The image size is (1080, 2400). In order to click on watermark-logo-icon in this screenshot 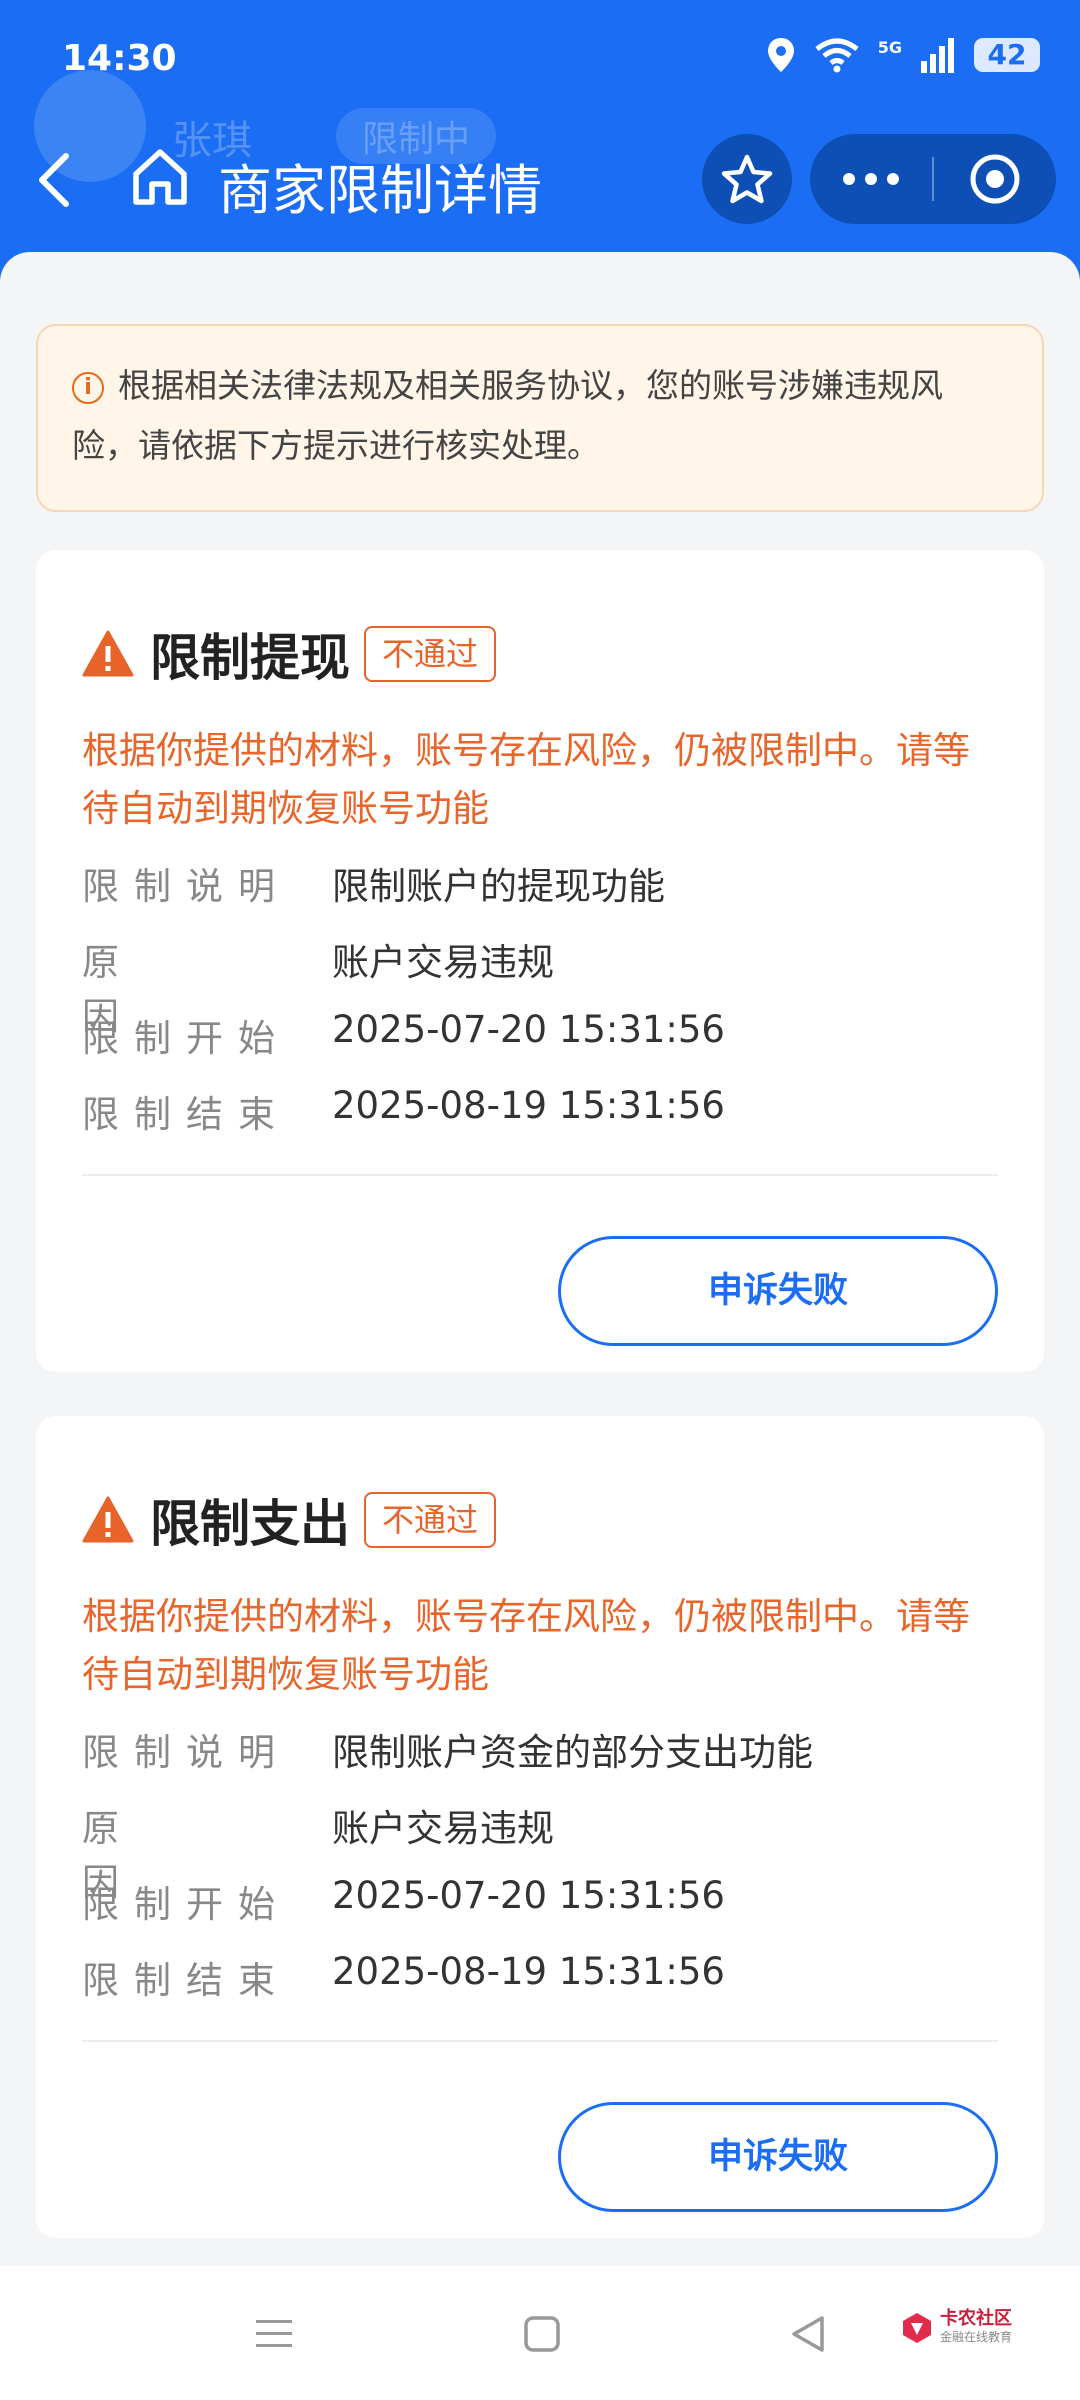, I will do `click(917, 2327)`.